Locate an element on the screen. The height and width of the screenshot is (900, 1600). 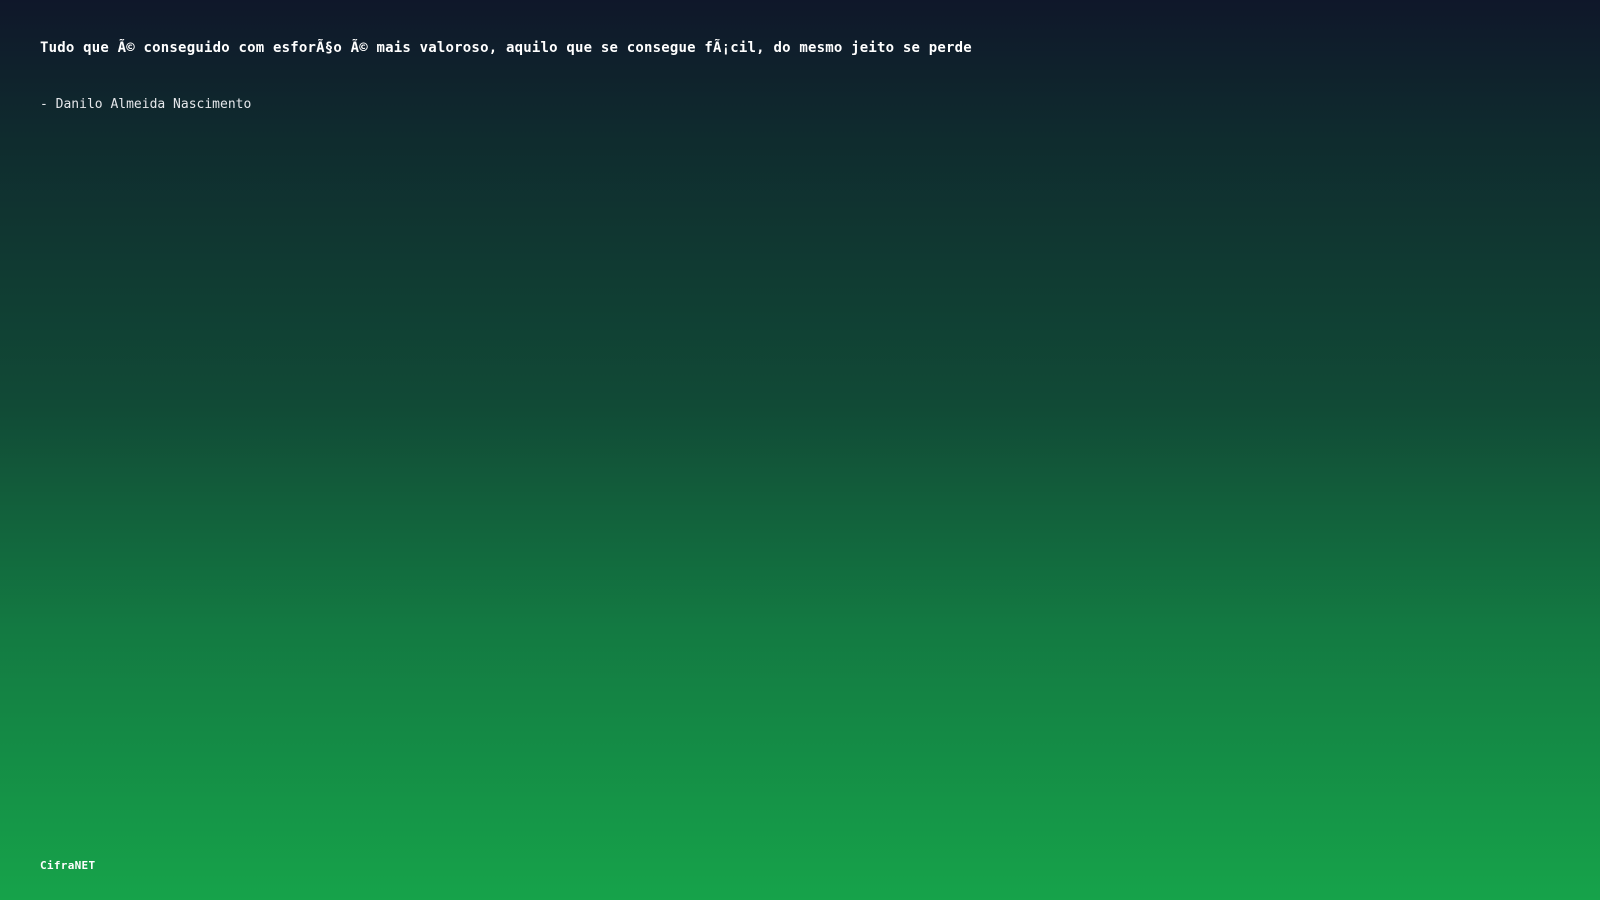
brand-label: CifraNET is located at coordinates (68, 865).